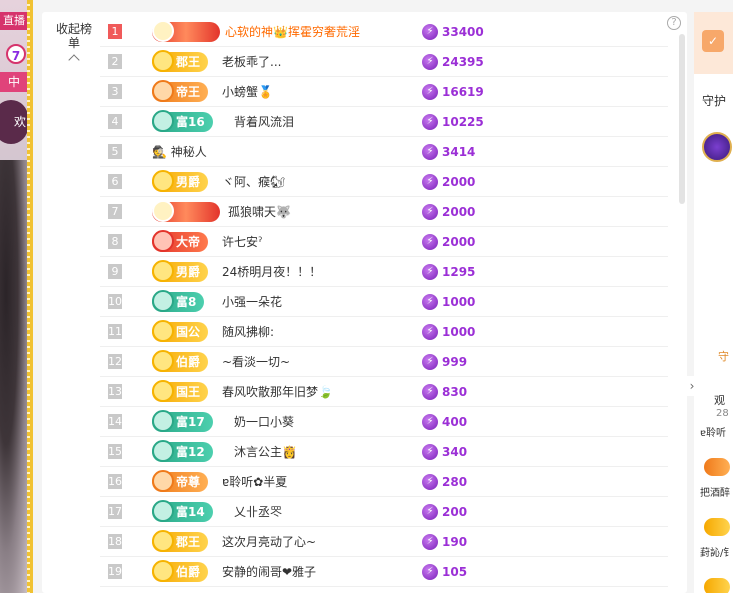 Image resolution: width=733 pixels, height=593 pixels. I want to click on scrollbar, so click(682, 119).